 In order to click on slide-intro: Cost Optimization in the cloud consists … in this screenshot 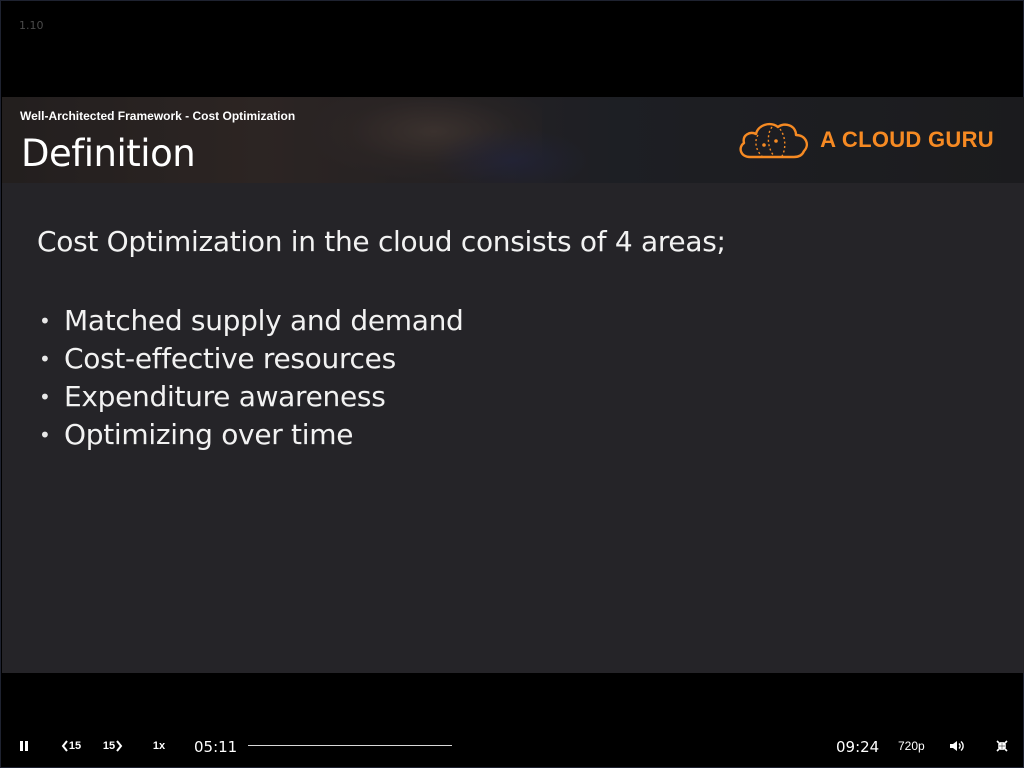, I will do `click(381, 241)`.